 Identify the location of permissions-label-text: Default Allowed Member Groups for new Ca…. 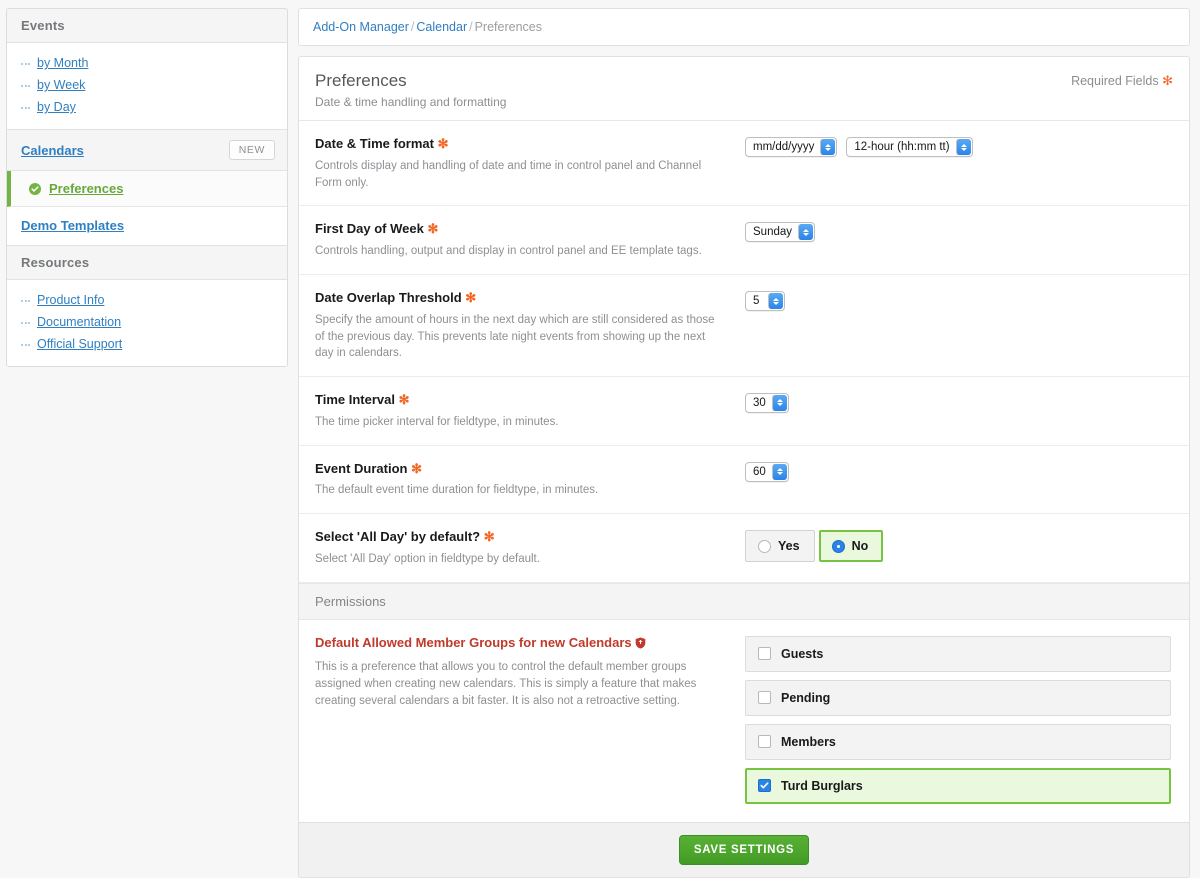
(473, 642).